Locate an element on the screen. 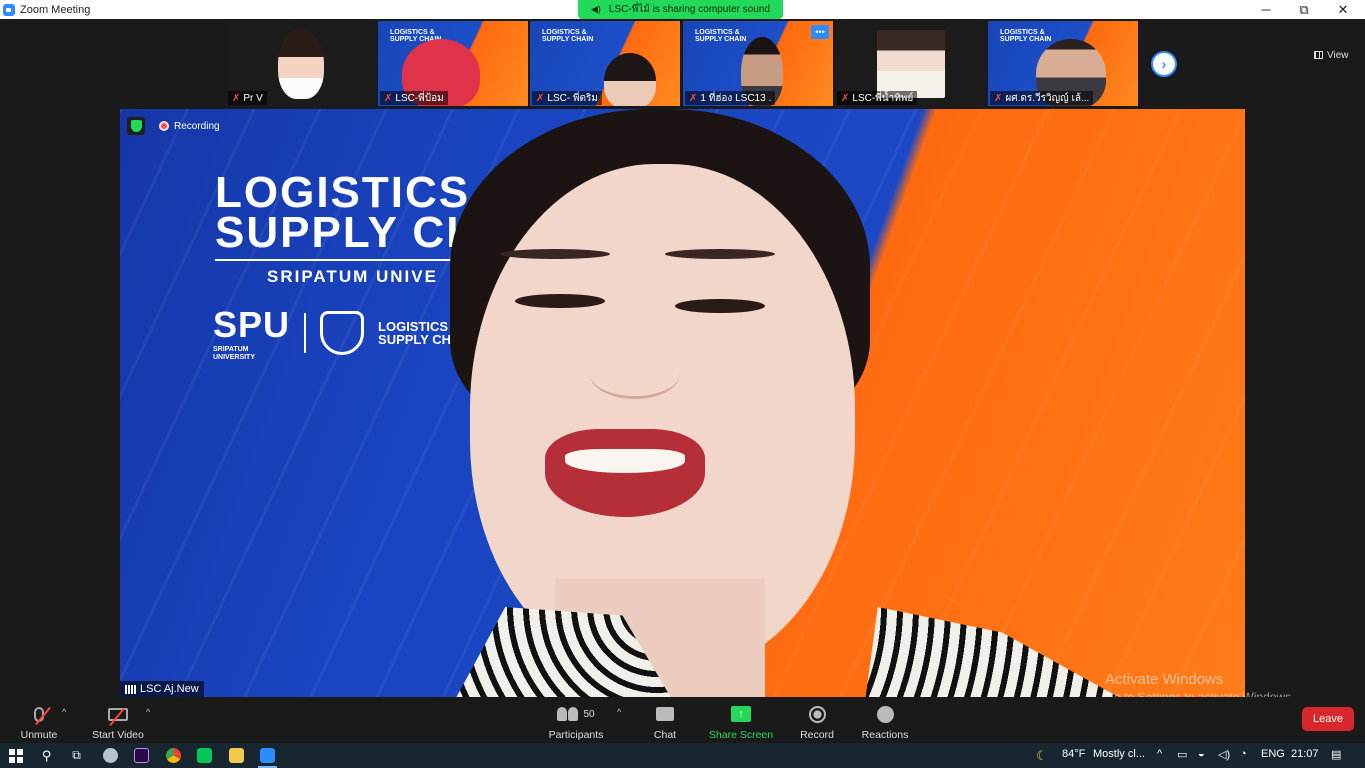 The image size is (1365, 768). weather-moon-icon: ☾ is located at coordinates (1042, 756).